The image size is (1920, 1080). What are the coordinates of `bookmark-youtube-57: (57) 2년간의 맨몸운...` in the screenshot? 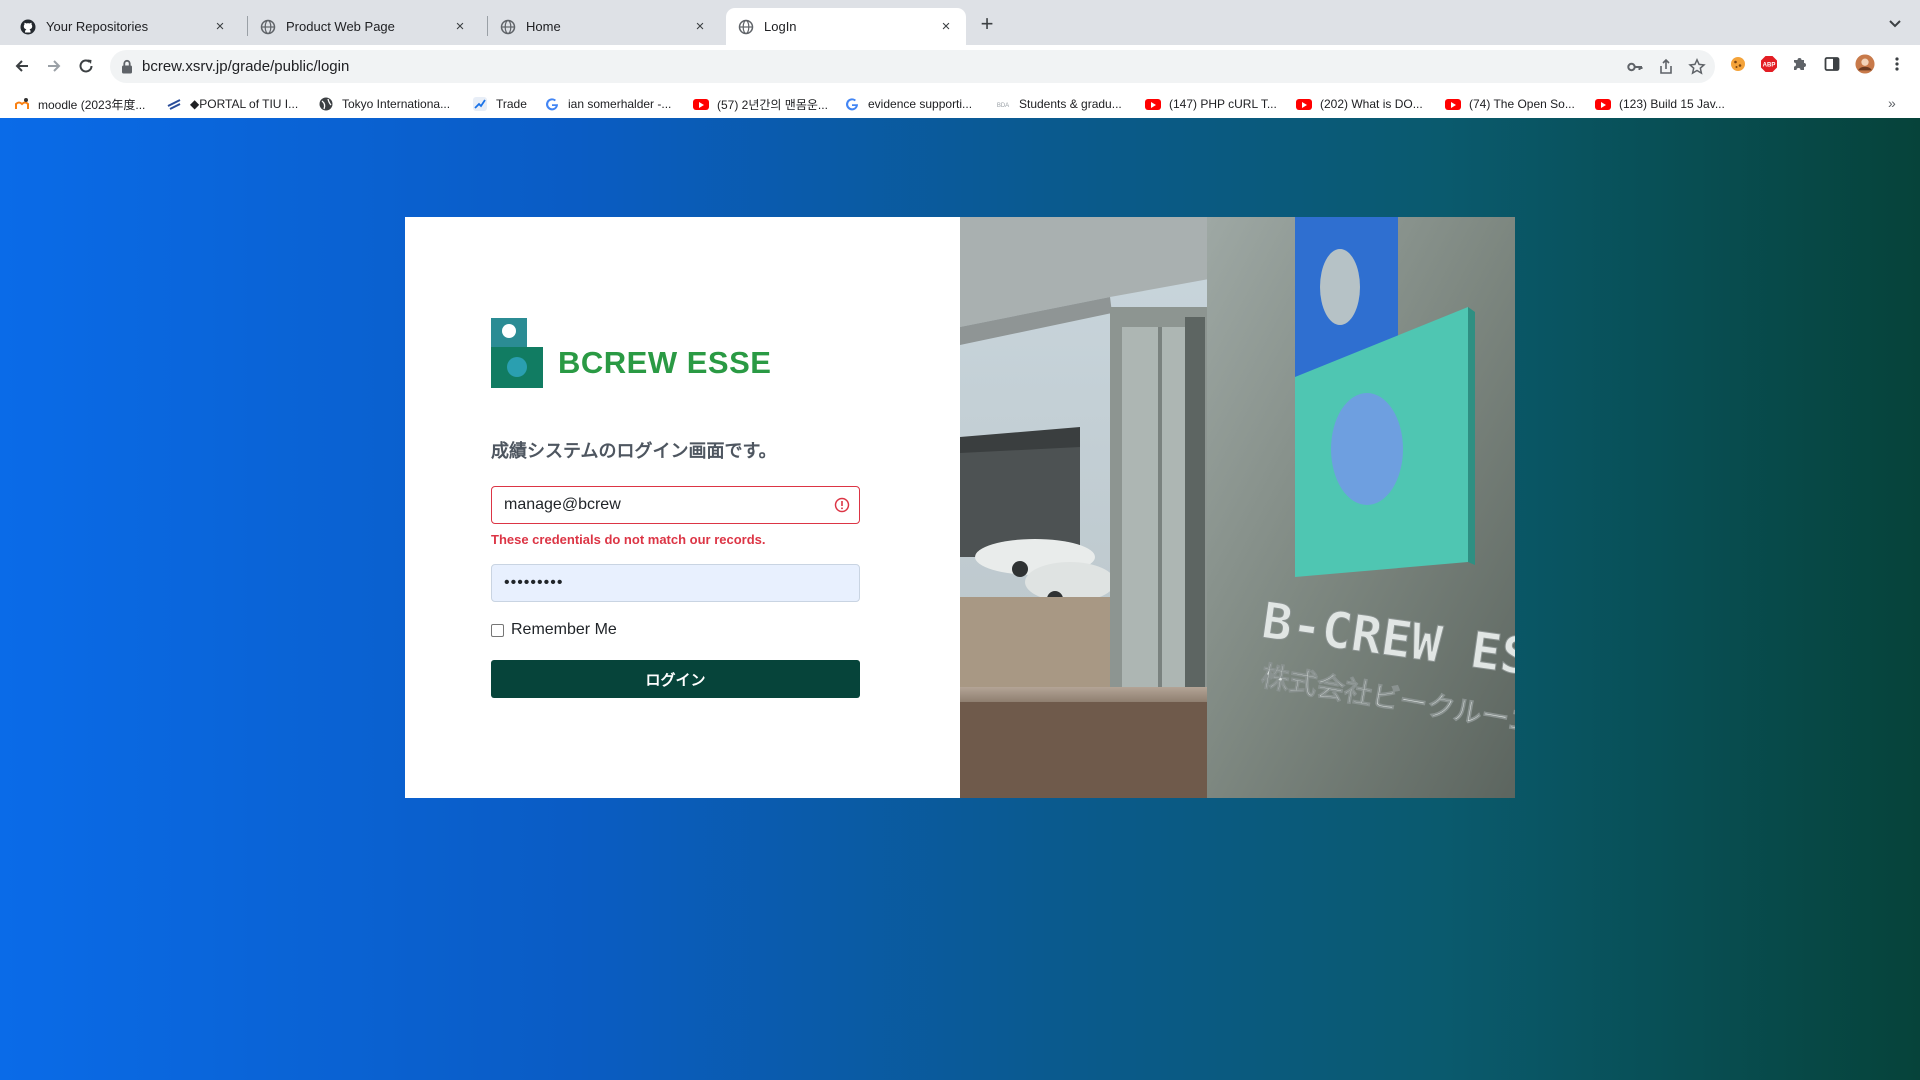 It's located at (760, 104).